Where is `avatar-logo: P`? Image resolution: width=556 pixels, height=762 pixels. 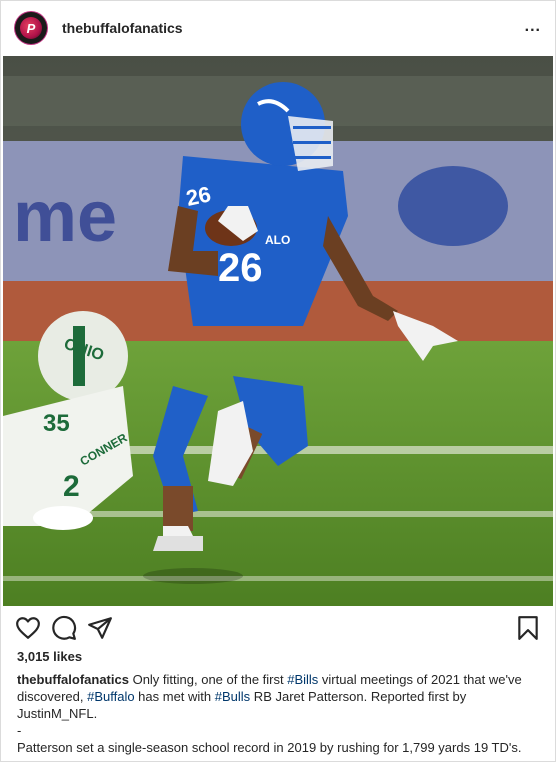 avatar-logo: P is located at coordinates (31, 28).